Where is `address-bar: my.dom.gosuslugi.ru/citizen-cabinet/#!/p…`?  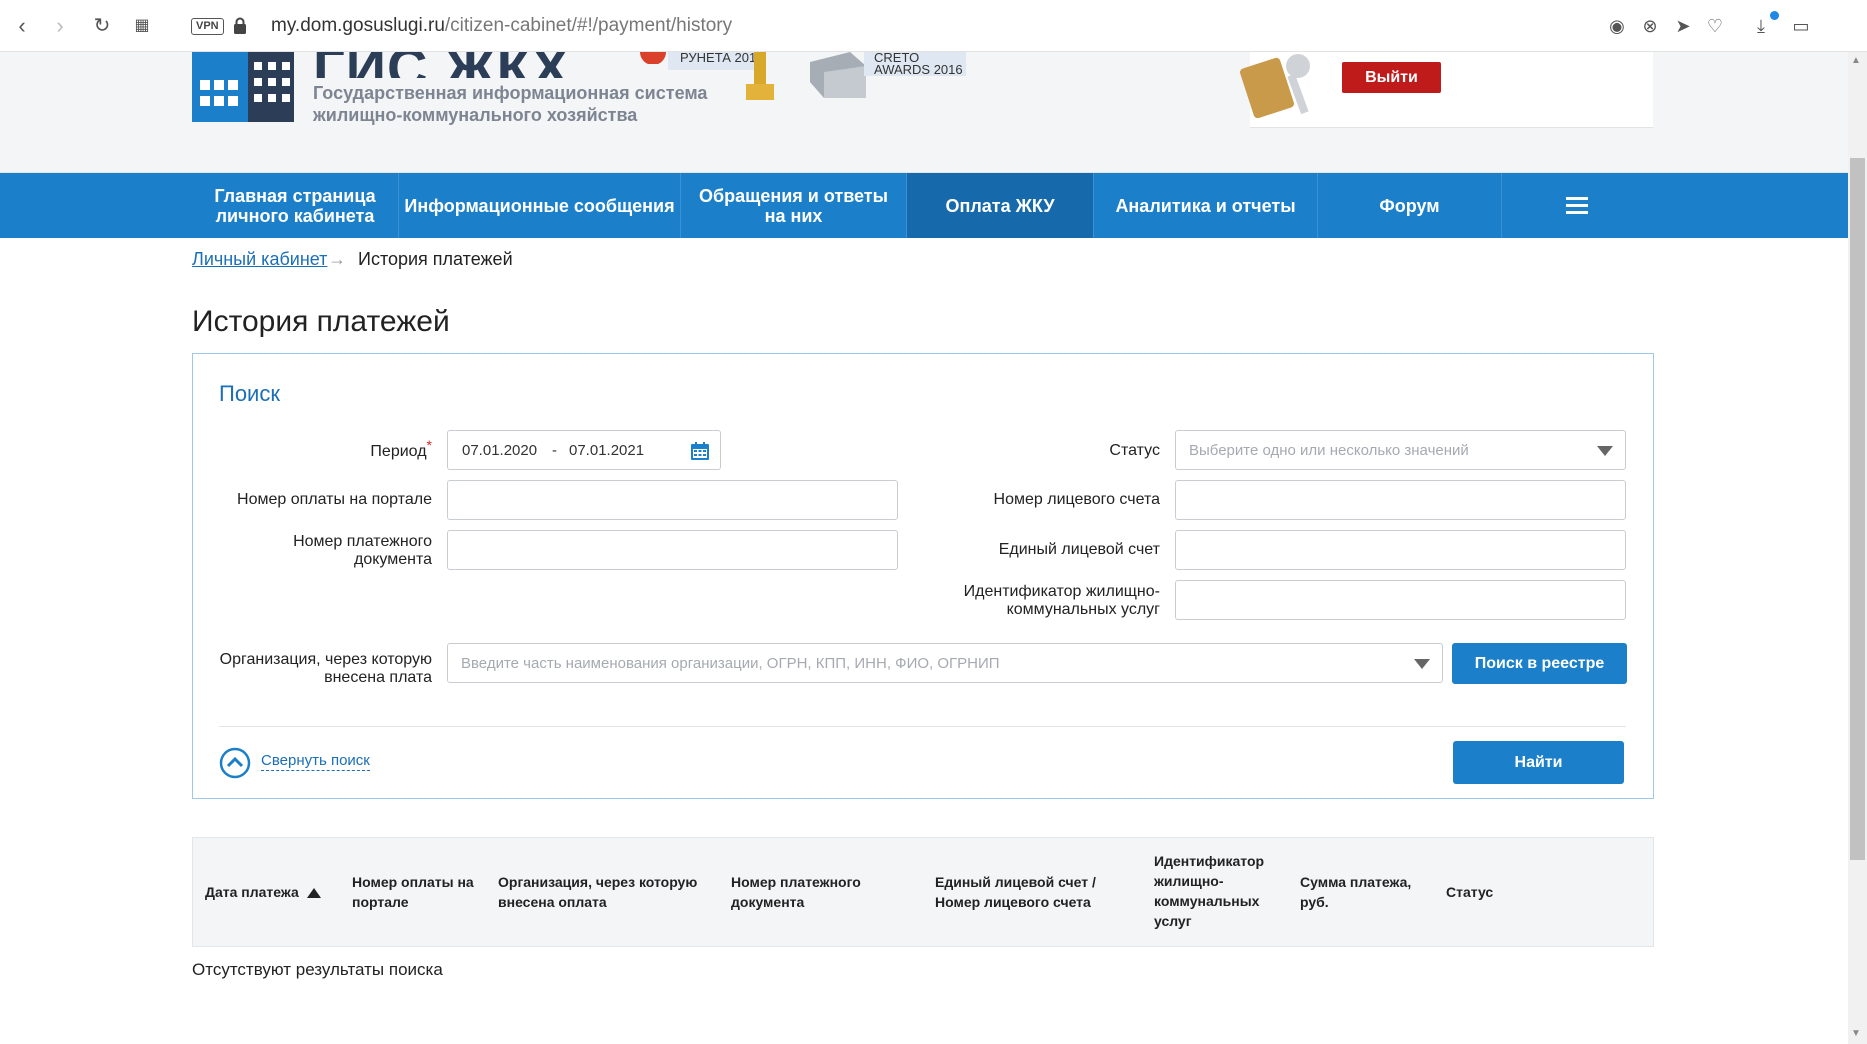
address-bar: my.dom.gosuslugi.ru/citizen-cabinet/#!/p… is located at coordinates (501, 26).